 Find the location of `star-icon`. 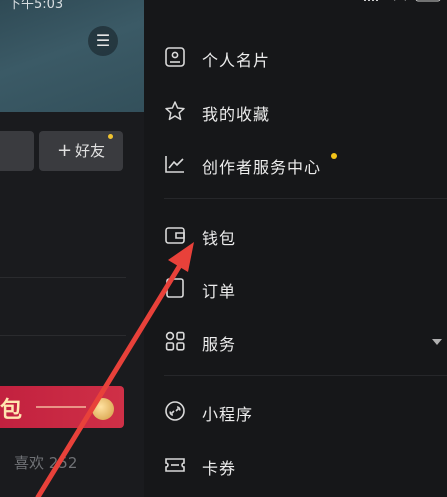

star-icon is located at coordinates (175, 111).